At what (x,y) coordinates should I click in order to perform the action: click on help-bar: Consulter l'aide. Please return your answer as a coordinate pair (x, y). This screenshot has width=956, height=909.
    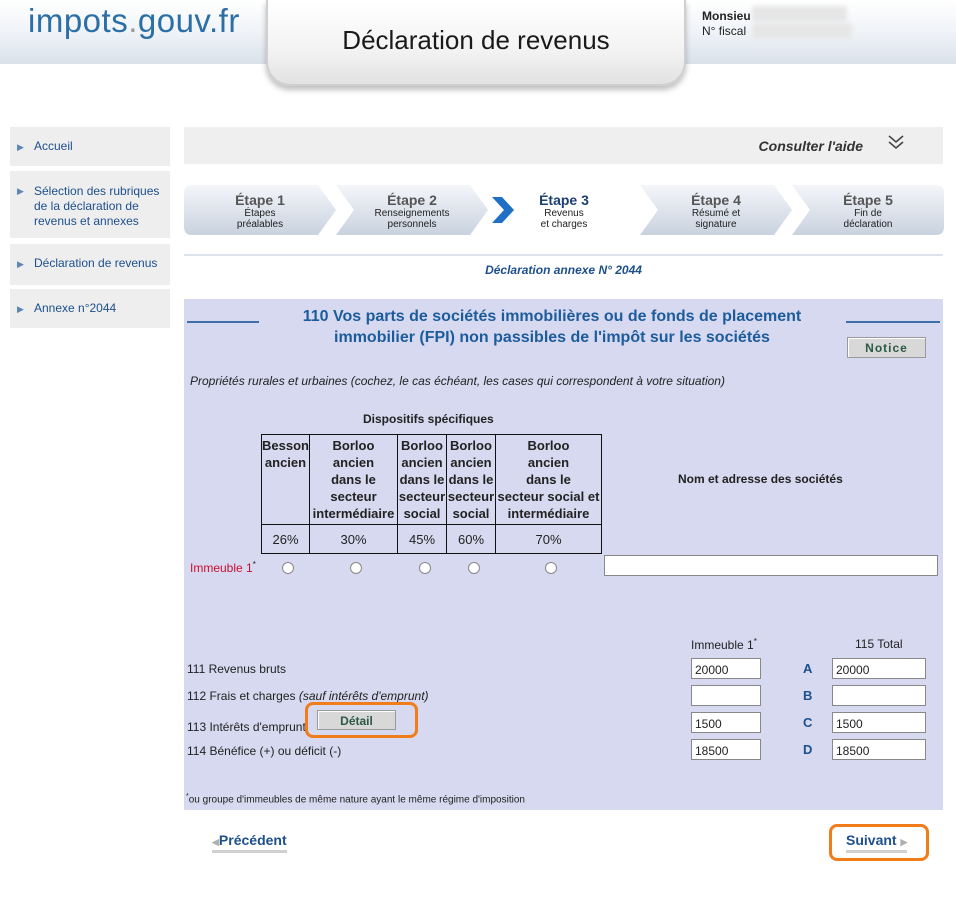
    Looking at the image, I should click on (563, 145).